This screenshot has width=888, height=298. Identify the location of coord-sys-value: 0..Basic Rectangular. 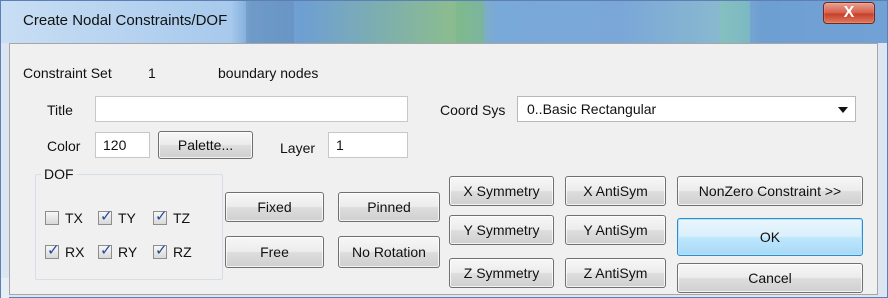
(592, 109).